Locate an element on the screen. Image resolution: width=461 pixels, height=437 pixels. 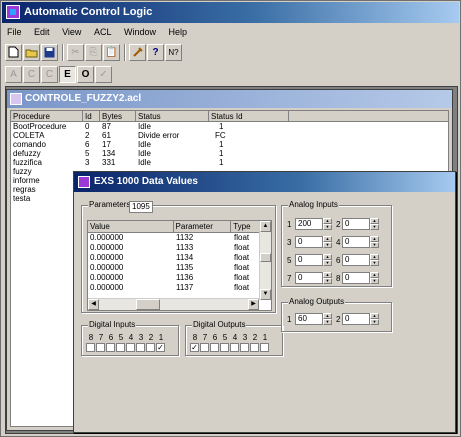
cut-icon: ✂ is located at coordinates (75, 52).